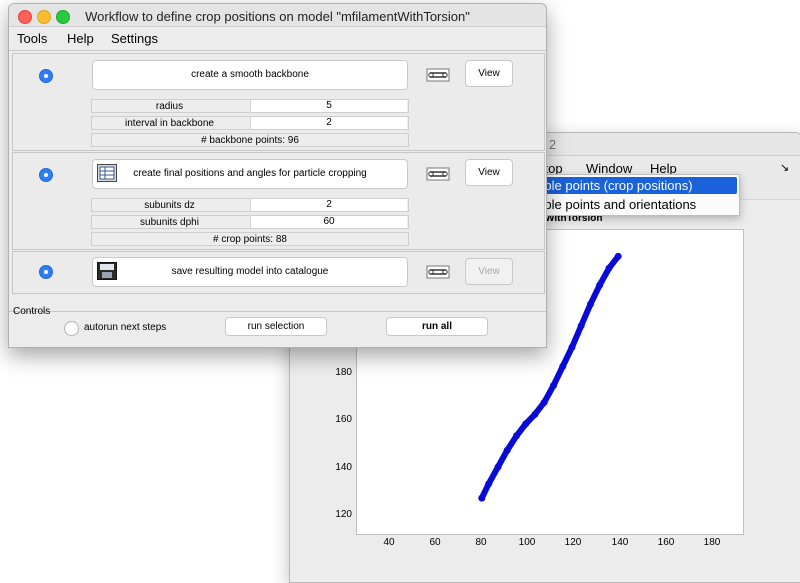 Image resolution: width=800 pixels, height=583 pixels. Describe the element at coordinates (712, 542) in the screenshot. I see `x-tick-label: 180` at that location.